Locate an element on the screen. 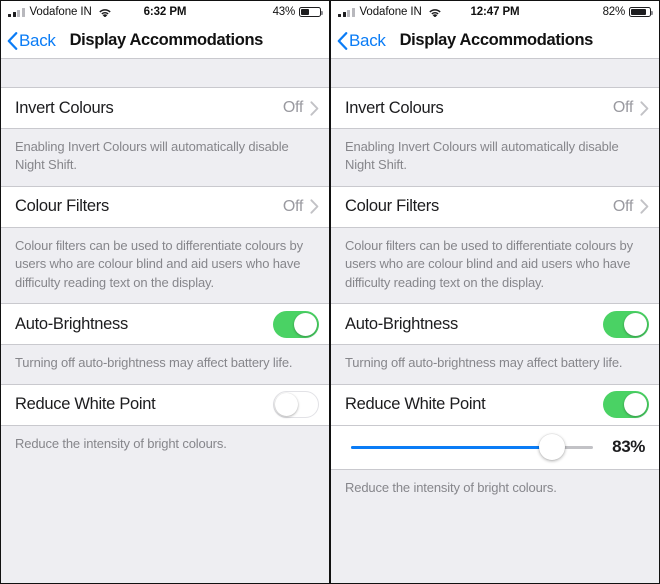  status-bar: Vodafone IN 12:47 PM 82% is located at coordinates (495, 12).